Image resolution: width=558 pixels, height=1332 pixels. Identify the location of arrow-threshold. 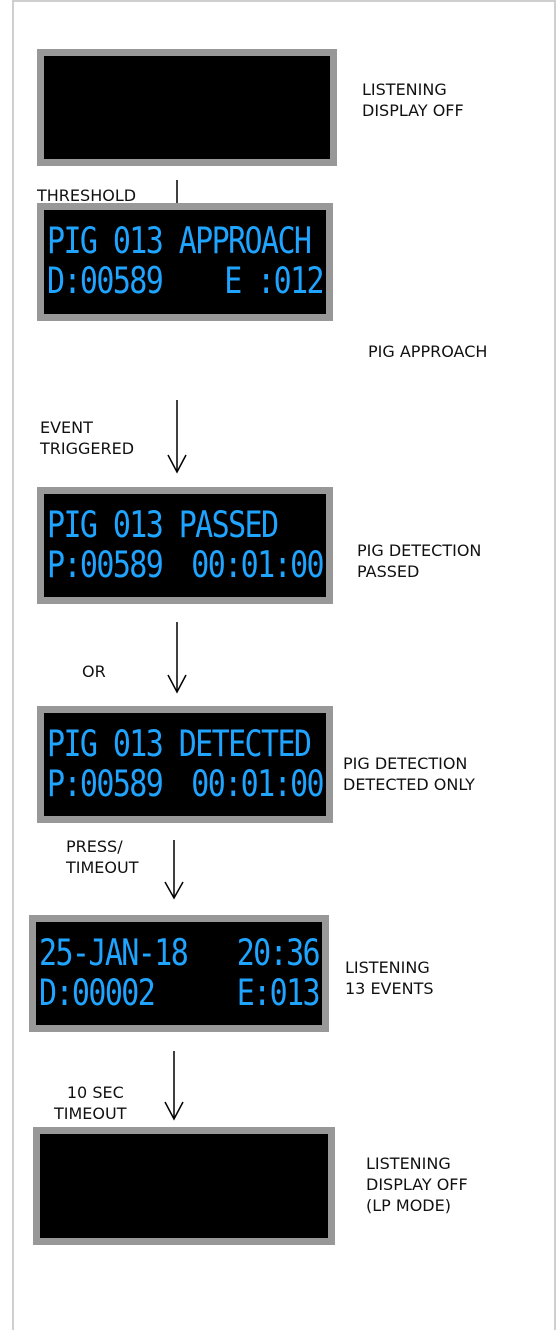
(177, 192).